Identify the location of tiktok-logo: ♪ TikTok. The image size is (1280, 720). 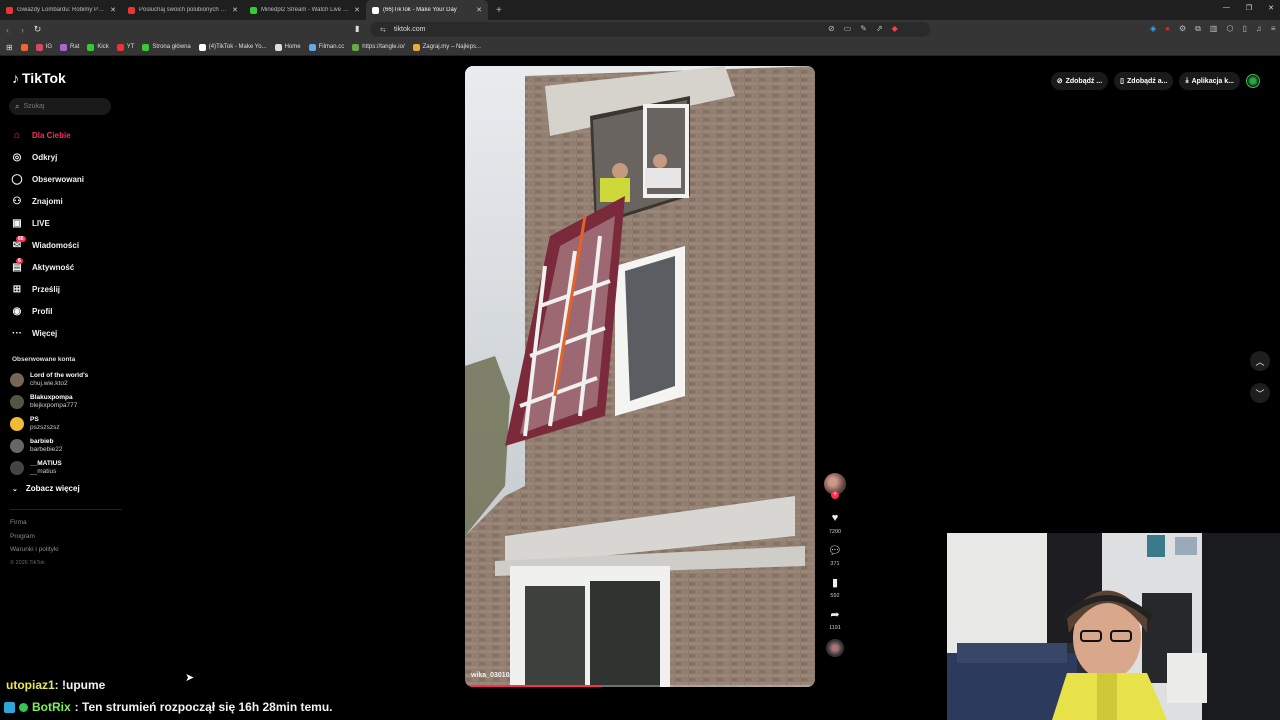
(39, 78).